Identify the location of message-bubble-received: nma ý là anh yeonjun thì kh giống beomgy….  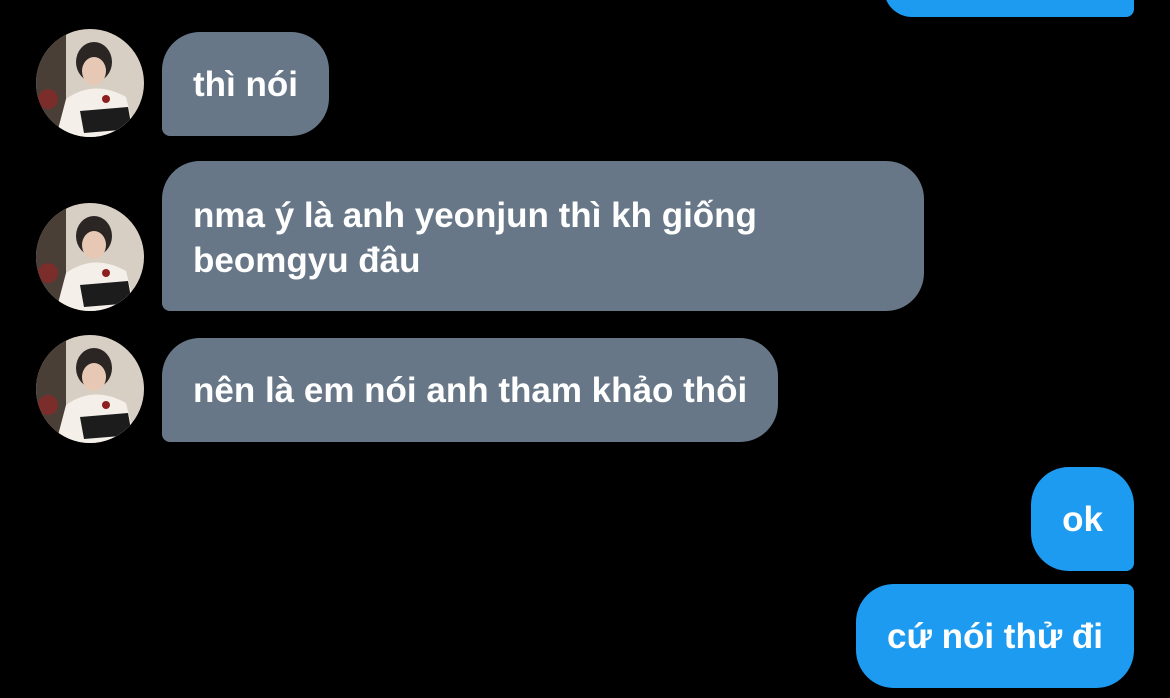
(543, 236).